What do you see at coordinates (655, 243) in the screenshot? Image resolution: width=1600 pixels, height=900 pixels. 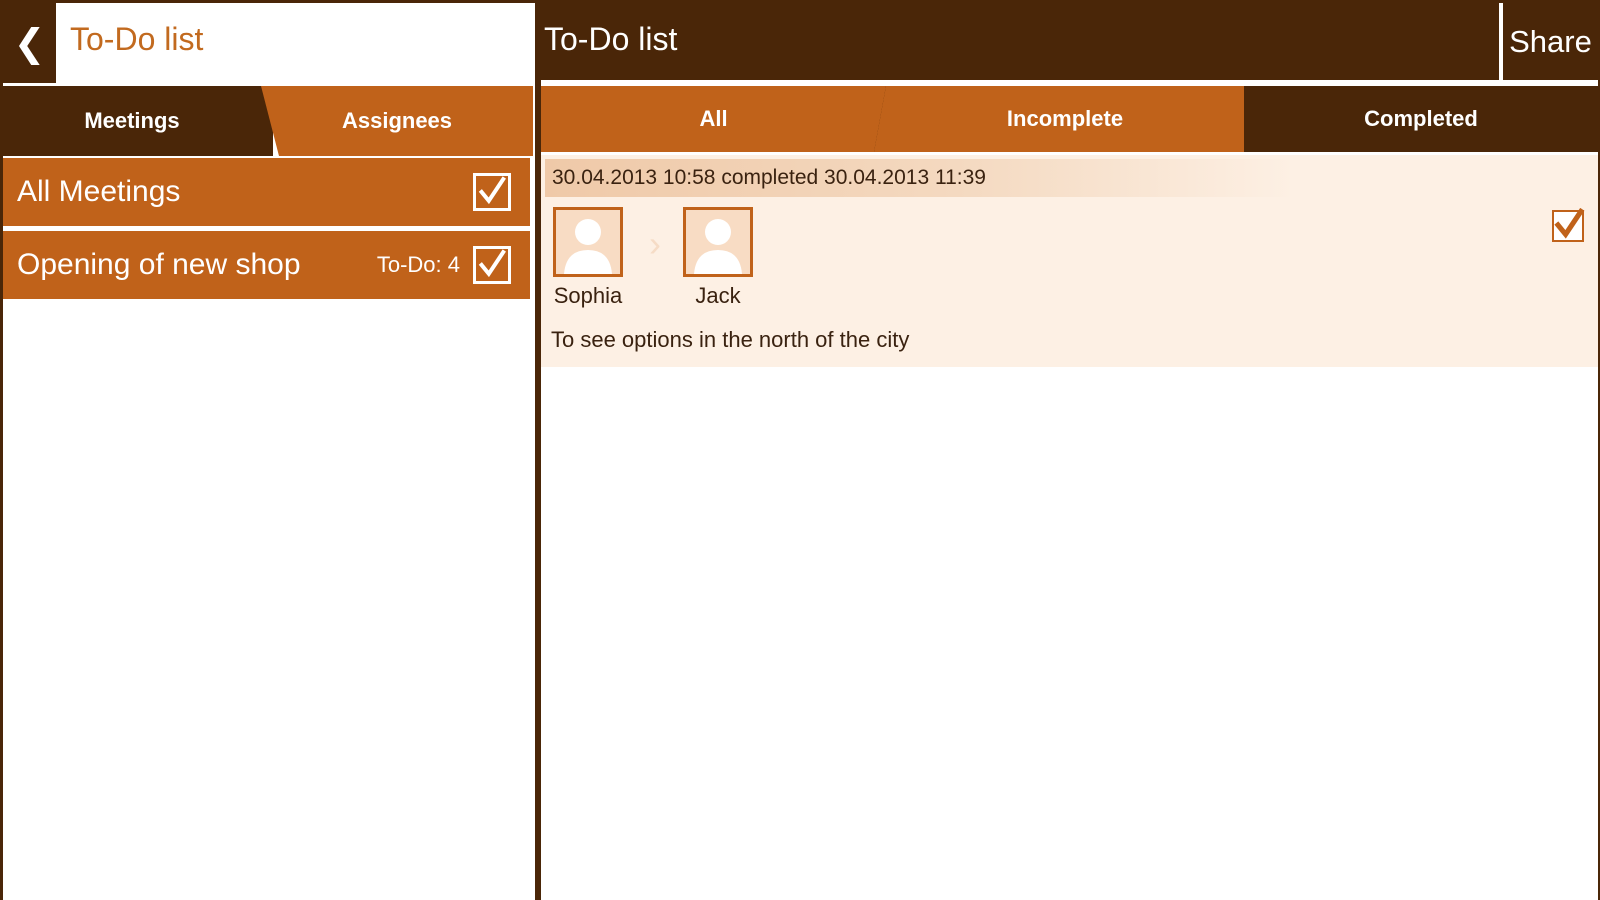 I see `chevron-right-icon: ›` at bounding box center [655, 243].